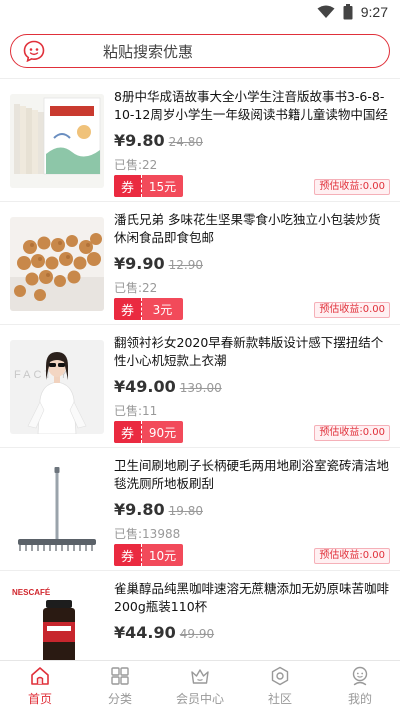  Describe the element at coordinates (359, 698) in the screenshot. I see `nav-label: 我的` at that location.